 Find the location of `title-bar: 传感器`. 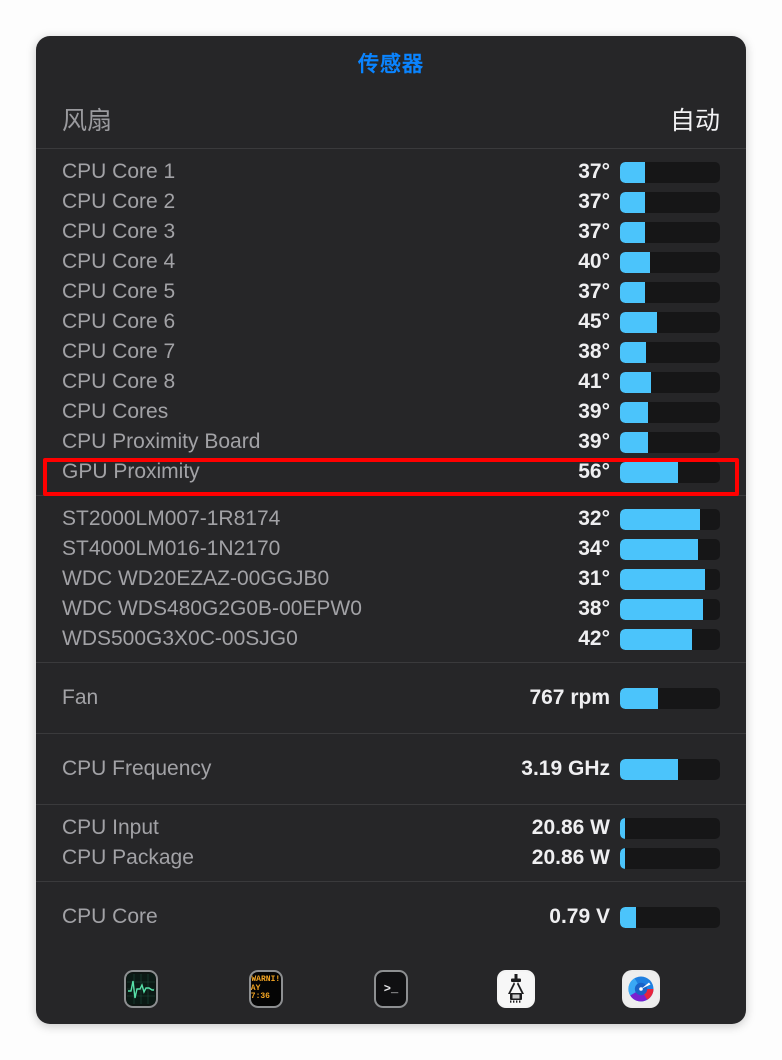

title-bar: 传感器 is located at coordinates (391, 63).